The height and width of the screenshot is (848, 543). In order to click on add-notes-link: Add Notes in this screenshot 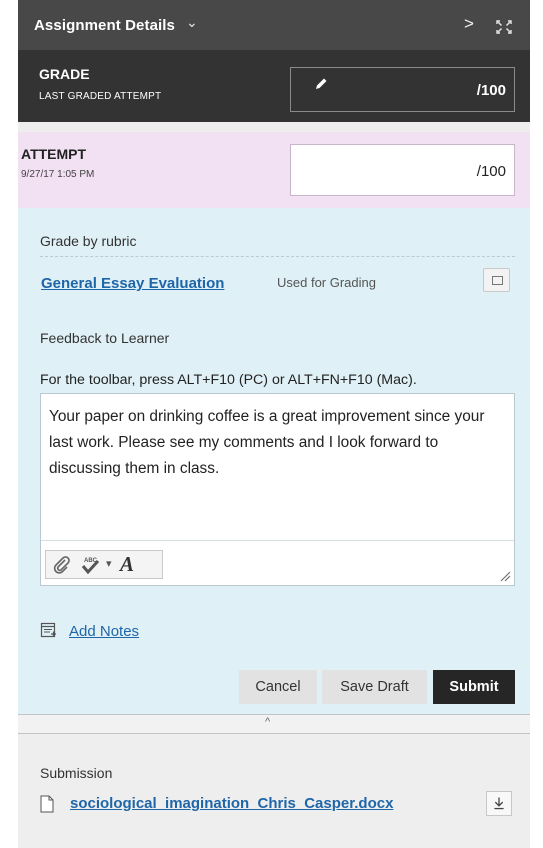, I will do `click(104, 631)`.